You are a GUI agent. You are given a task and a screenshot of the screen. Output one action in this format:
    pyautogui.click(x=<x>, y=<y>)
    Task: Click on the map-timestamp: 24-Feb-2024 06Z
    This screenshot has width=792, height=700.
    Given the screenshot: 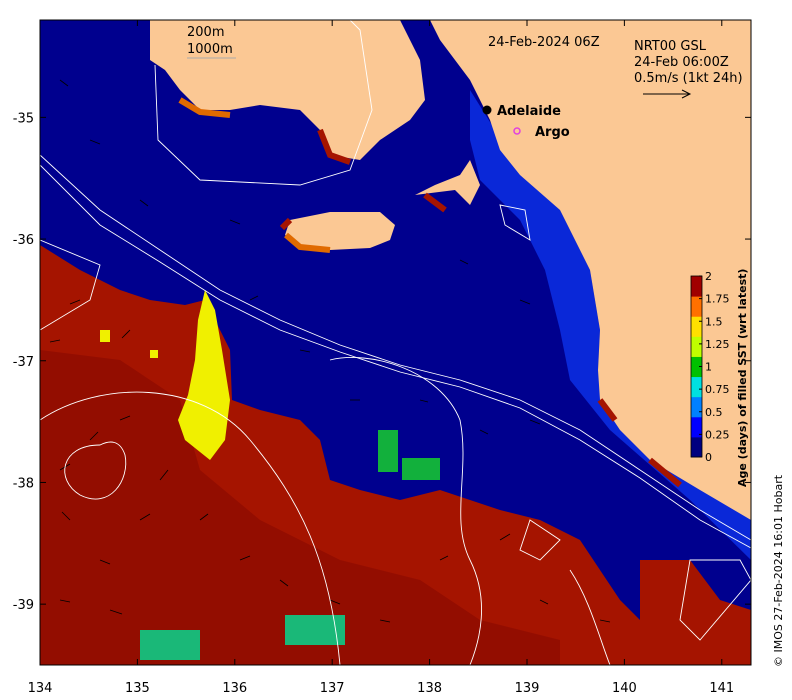 What is the action you would take?
    pyautogui.click(x=544, y=42)
    